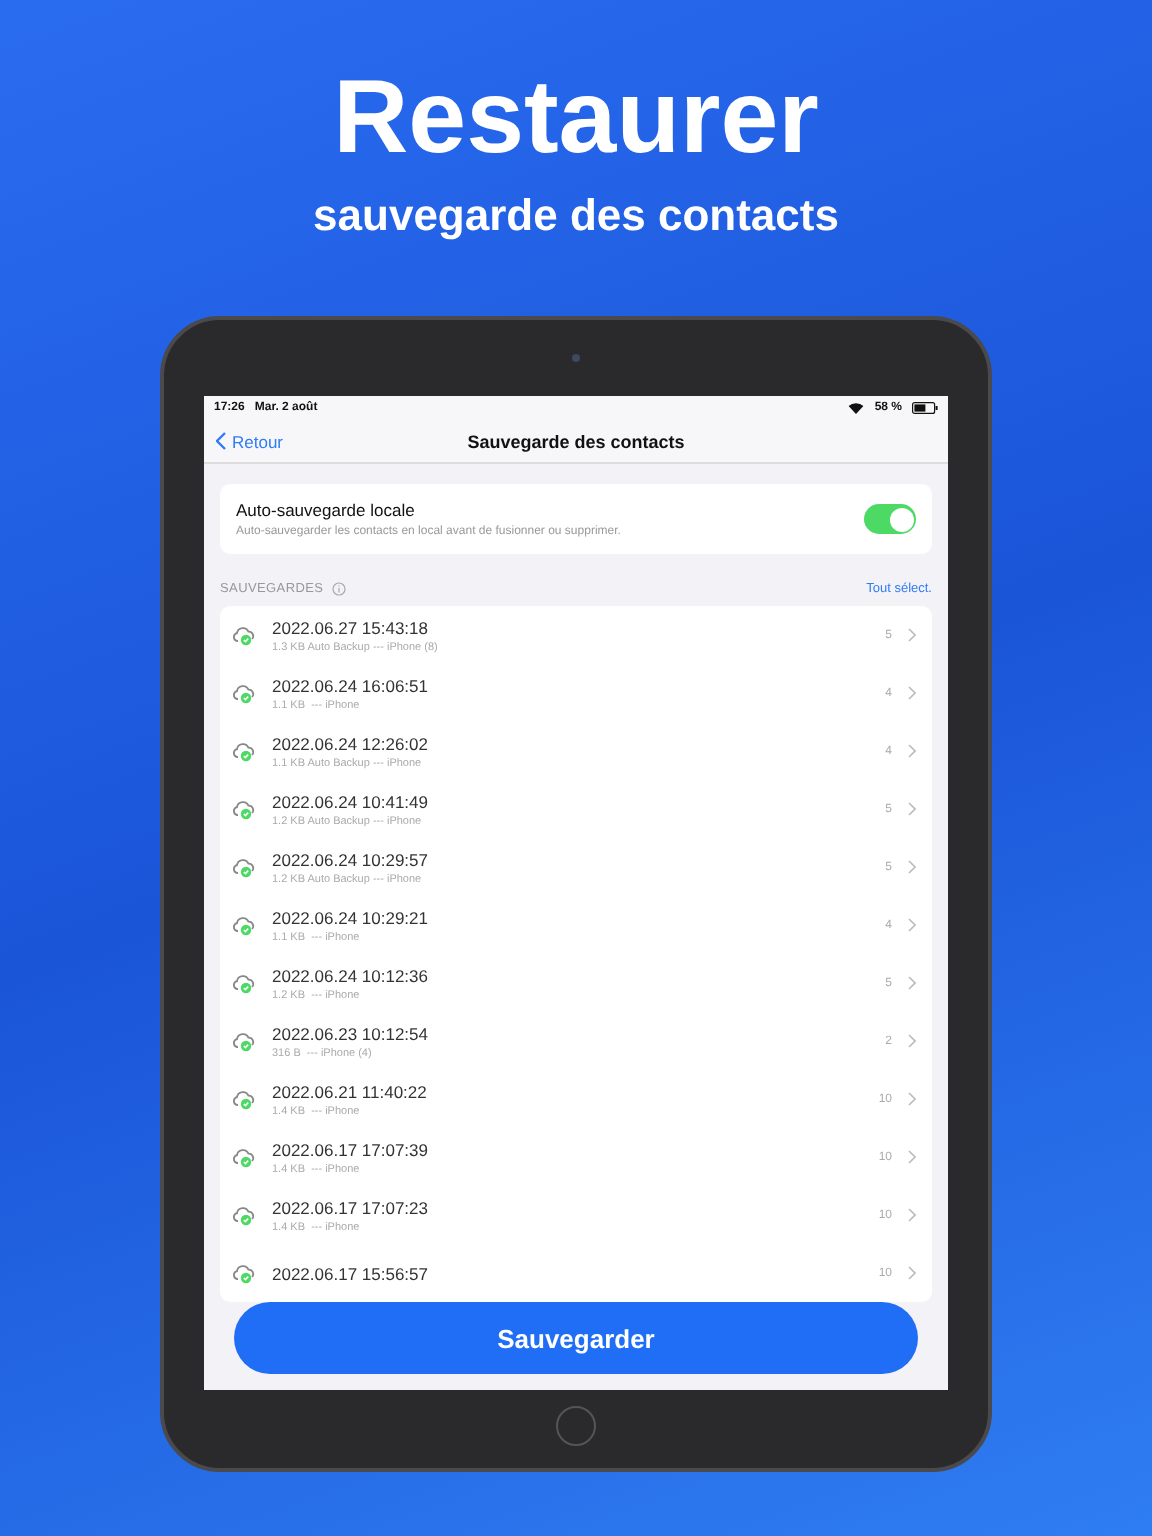 This screenshot has width=1152, height=1536. Describe the element at coordinates (351, 1273) in the screenshot. I see `backup-date: 2022.06.17 15:56:57` at that location.